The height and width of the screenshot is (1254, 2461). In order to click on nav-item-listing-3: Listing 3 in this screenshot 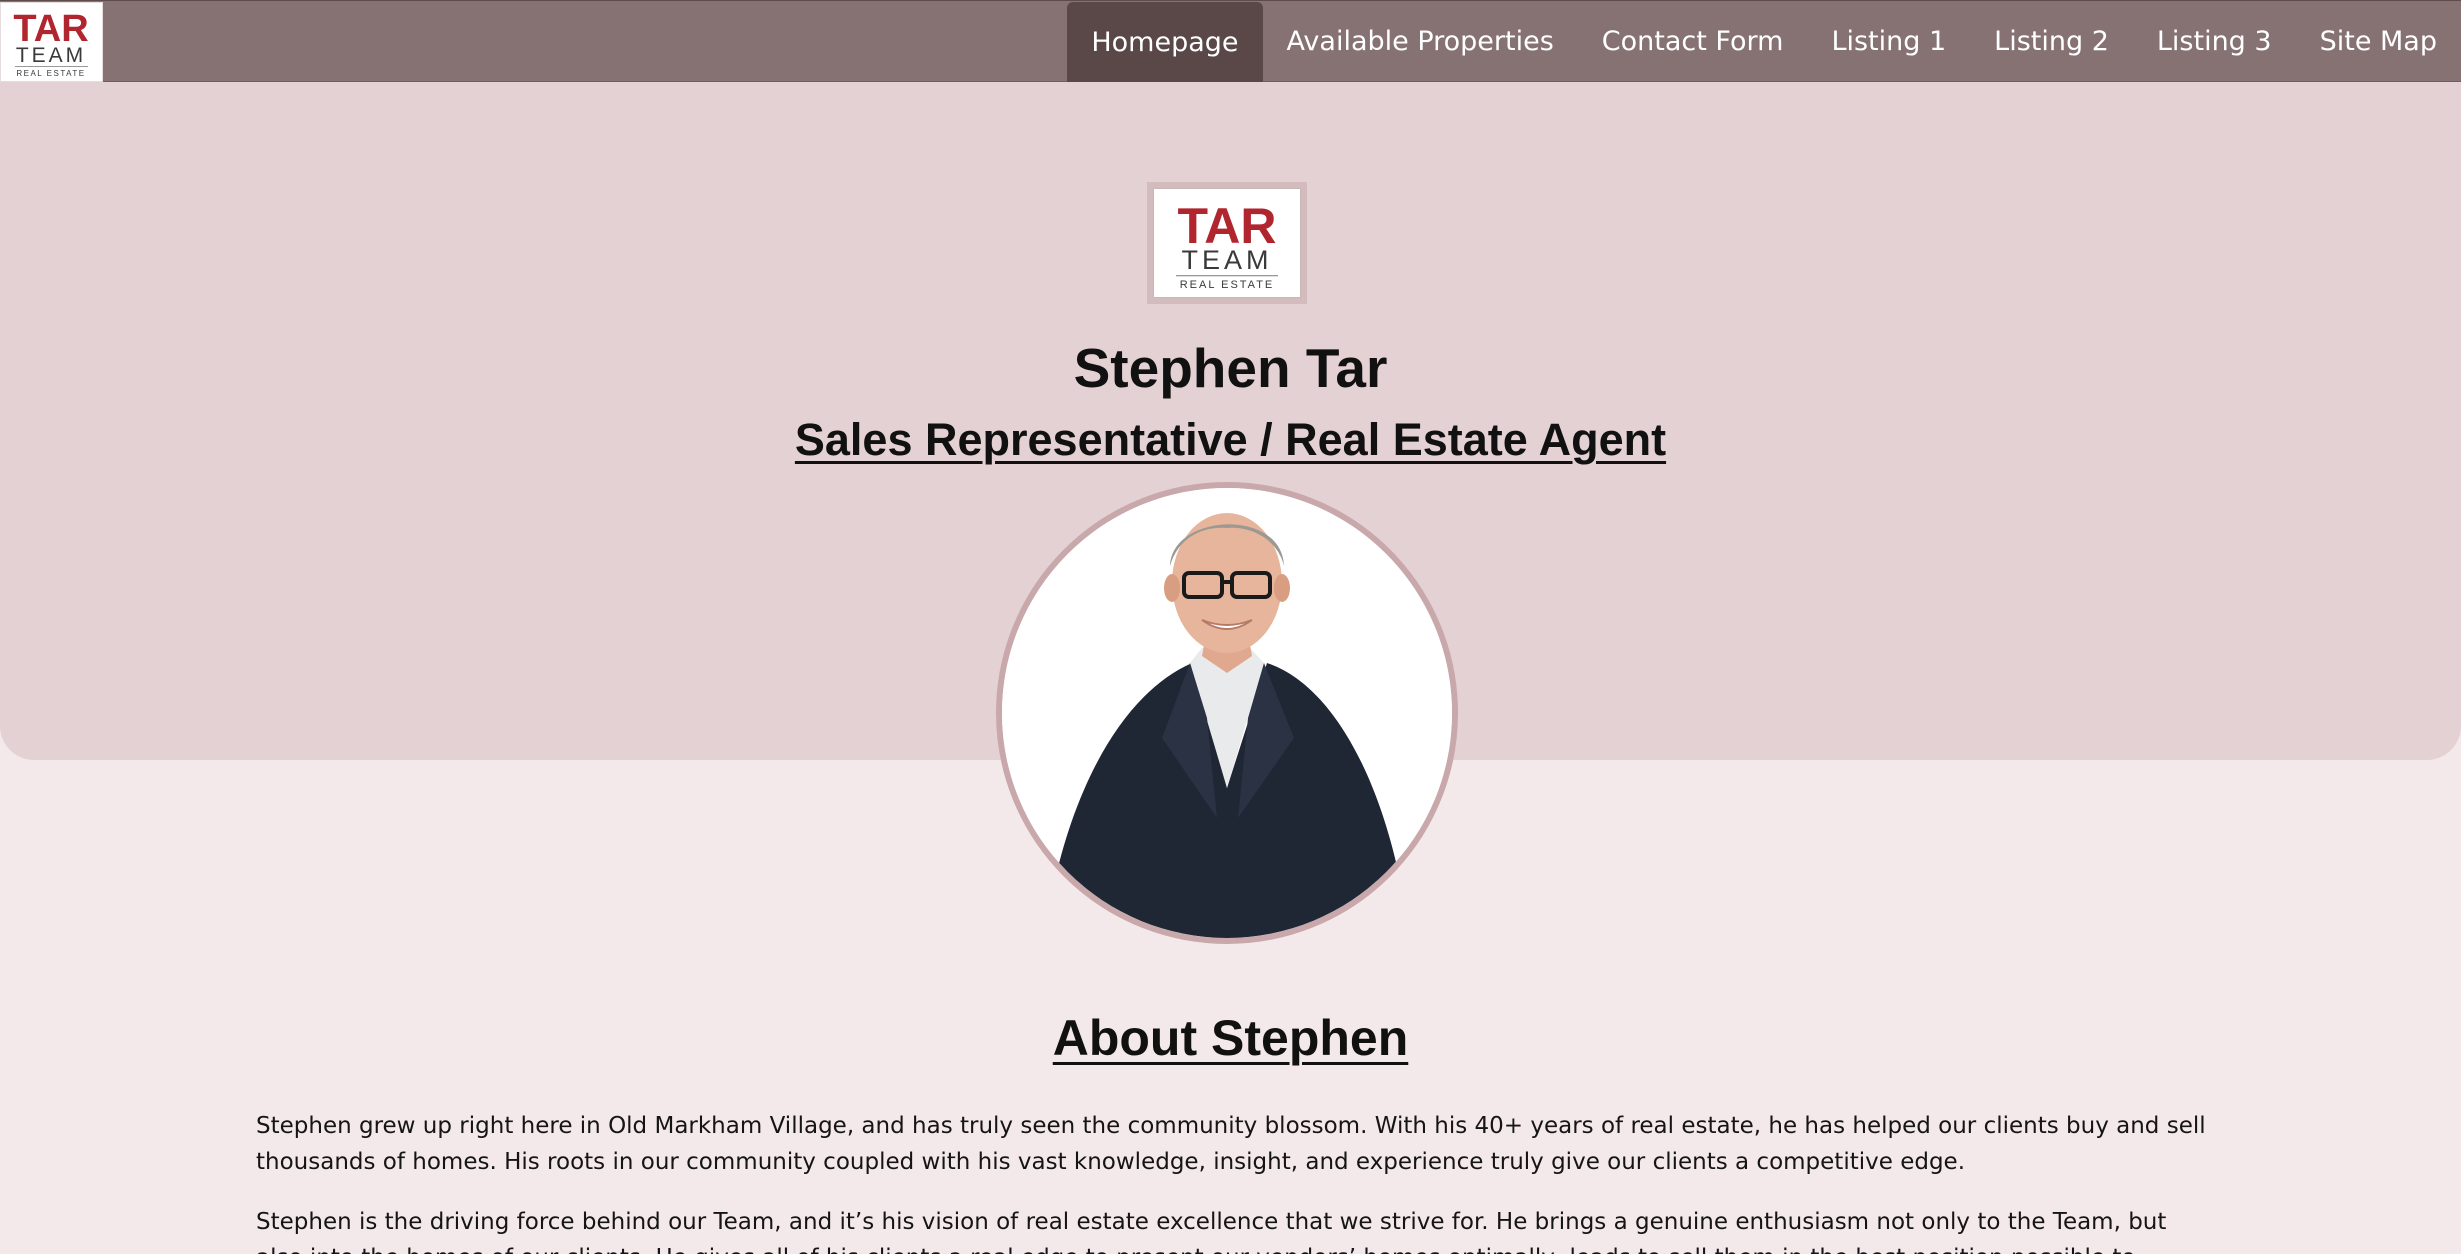, I will do `click(2214, 42)`.